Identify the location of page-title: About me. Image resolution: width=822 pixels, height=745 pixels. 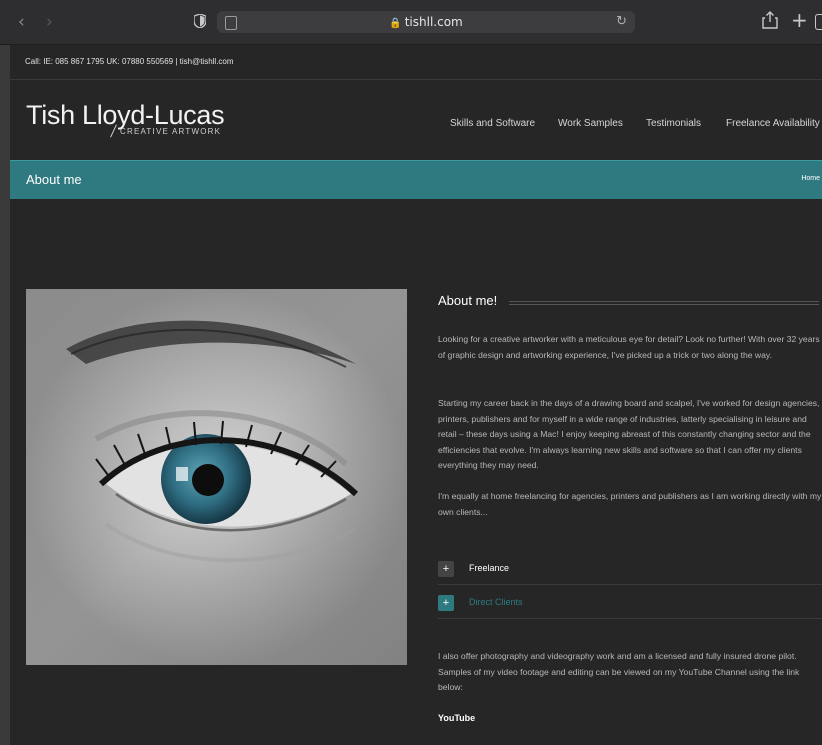
(54, 179).